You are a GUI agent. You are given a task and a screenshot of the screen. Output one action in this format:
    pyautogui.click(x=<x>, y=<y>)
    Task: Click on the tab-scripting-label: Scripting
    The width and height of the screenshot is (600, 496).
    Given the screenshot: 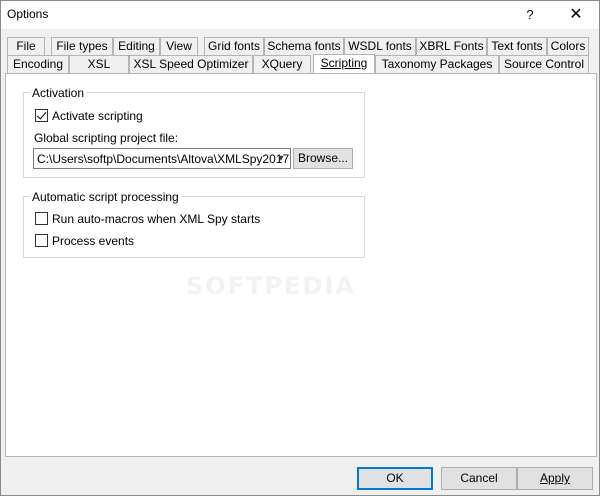 What is the action you would take?
    pyautogui.click(x=344, y=63)
    